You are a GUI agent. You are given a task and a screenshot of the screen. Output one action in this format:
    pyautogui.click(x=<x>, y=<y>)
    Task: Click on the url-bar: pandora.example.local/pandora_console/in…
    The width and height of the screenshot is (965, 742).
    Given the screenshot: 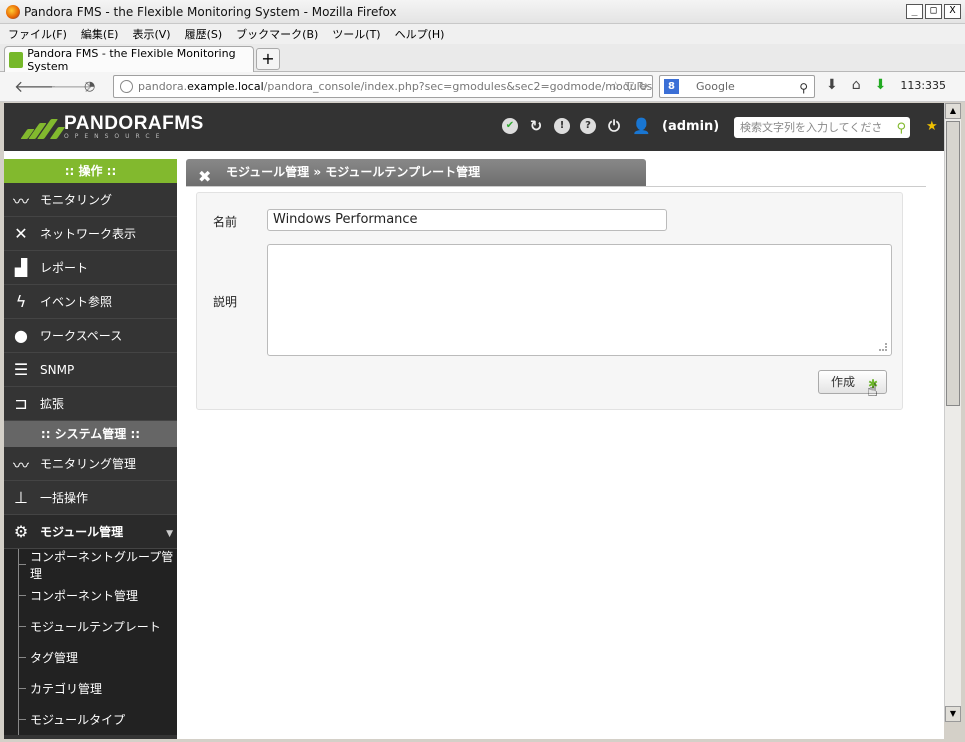 What is the action you would take?
    pyautogui.click(x=383, y=86)
    